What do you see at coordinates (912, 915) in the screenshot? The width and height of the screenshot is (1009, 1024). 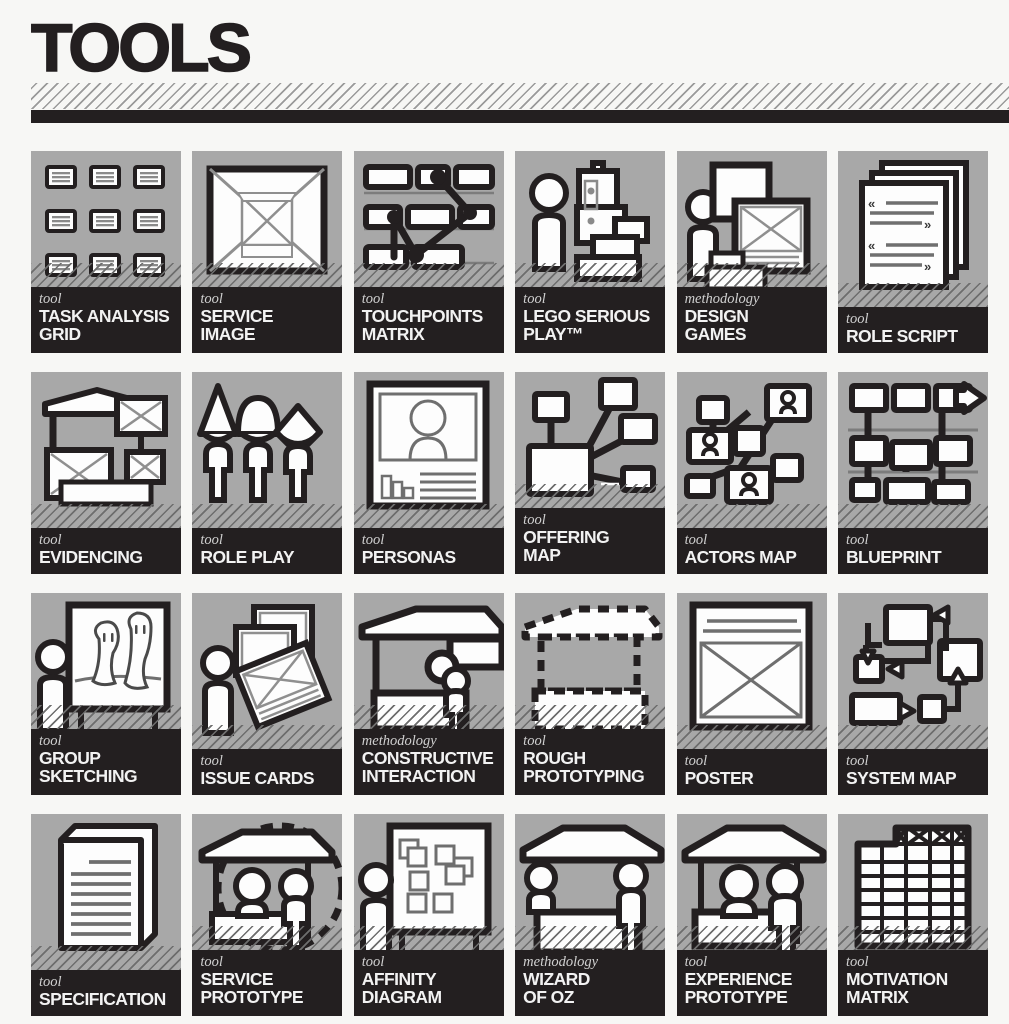 I see `tool-card: tool MOTIVATION MATRIX` at bounding box center [912, 915].